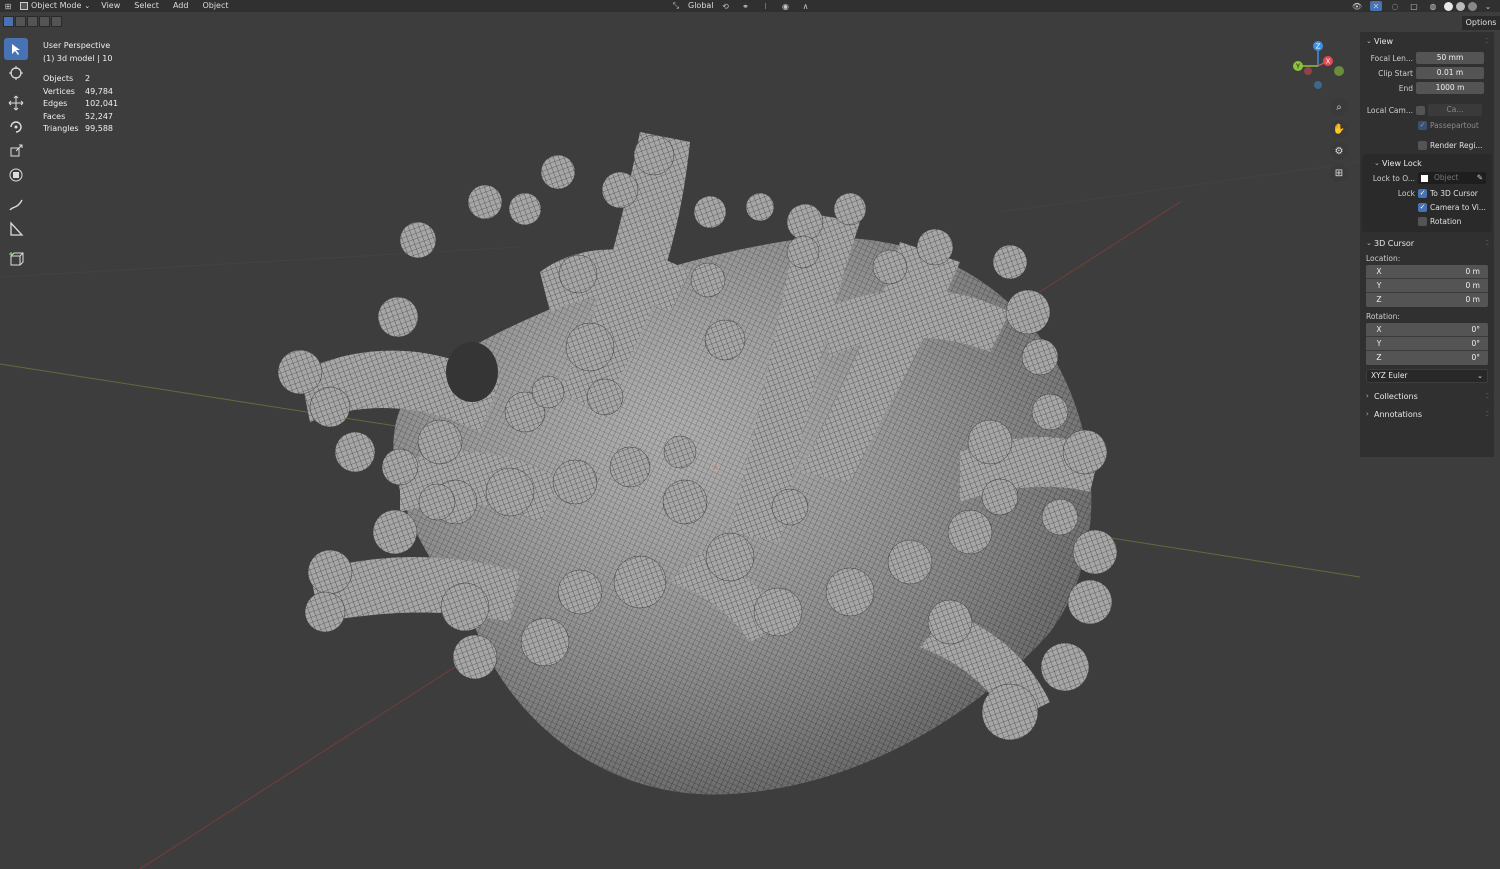 The image size is (1500, 869). Describe the element at coordinates (746, 6) in the screenshot. I see `snap-icon: ⚭` at that location.